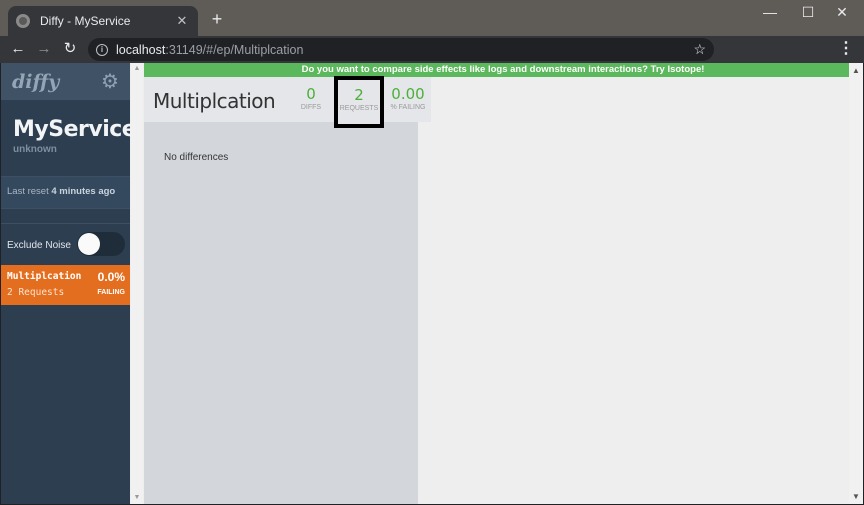 This screenshot has height=505, width=864. Describe the element at coordinates (846, 49) in the screenshot. I see `browser-menu-button: ⋮` at that location.